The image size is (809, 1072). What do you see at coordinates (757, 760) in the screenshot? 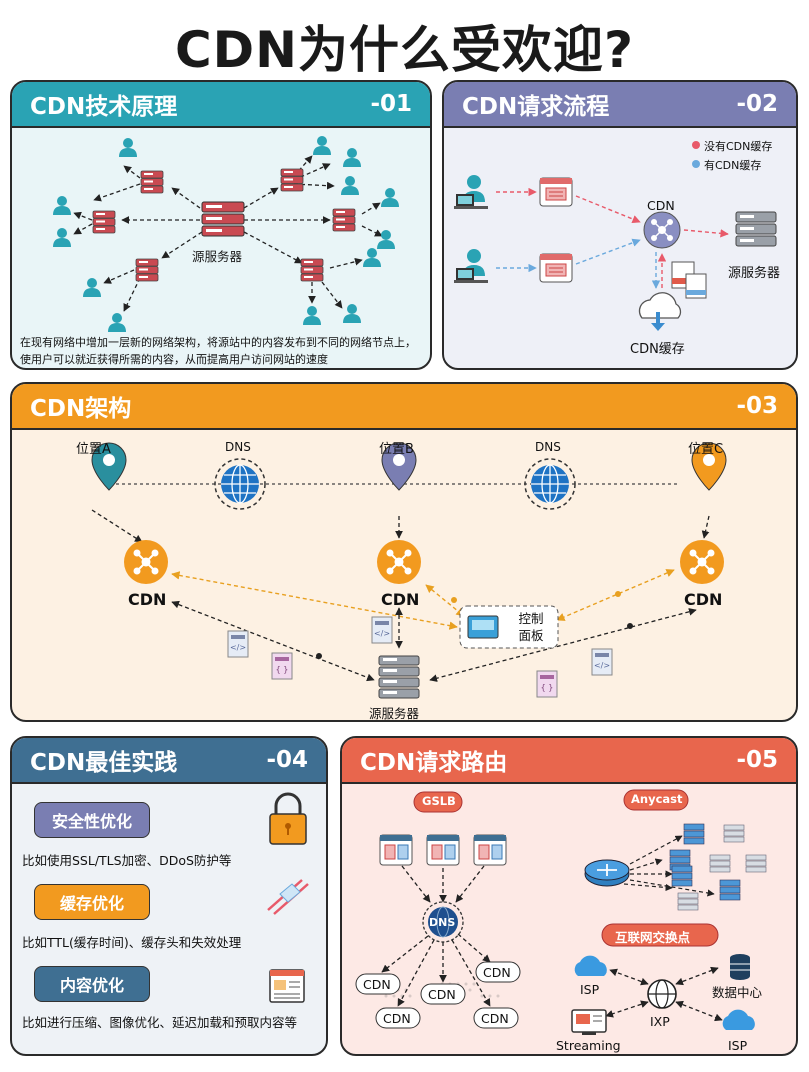
I see `panel-number: -05` at bounding box center [757, 760].